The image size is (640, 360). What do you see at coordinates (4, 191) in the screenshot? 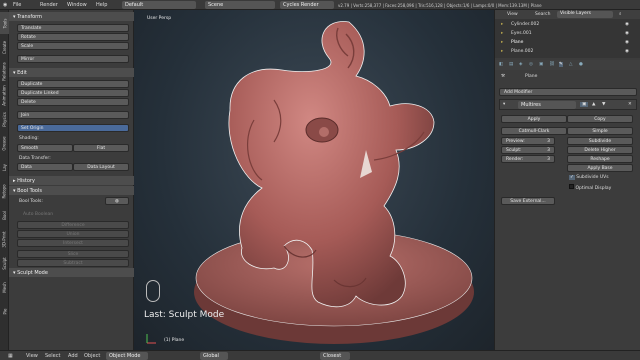
I see `tab-retopo: Retopo` at bounding box center [4, 191].